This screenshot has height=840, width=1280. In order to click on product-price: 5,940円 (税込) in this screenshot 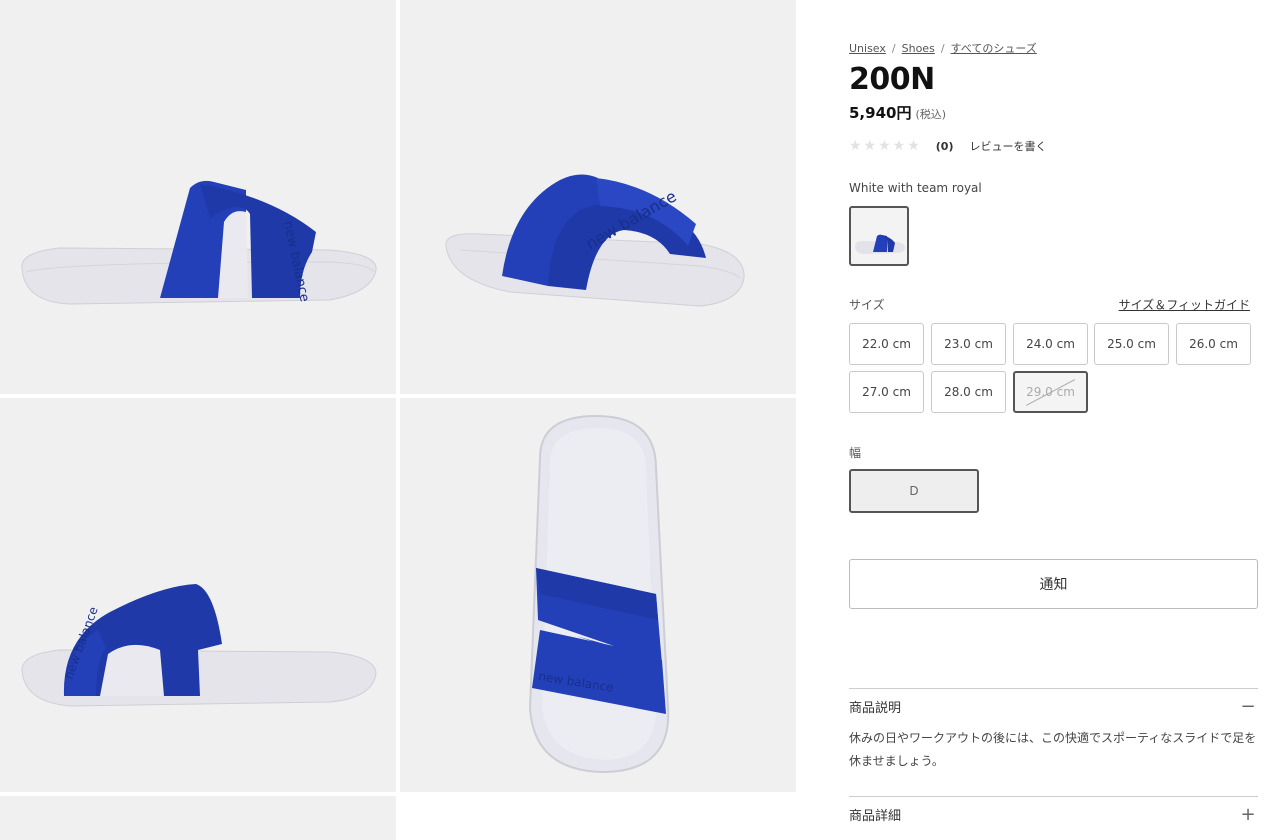, I will do `click(897, 112)`.